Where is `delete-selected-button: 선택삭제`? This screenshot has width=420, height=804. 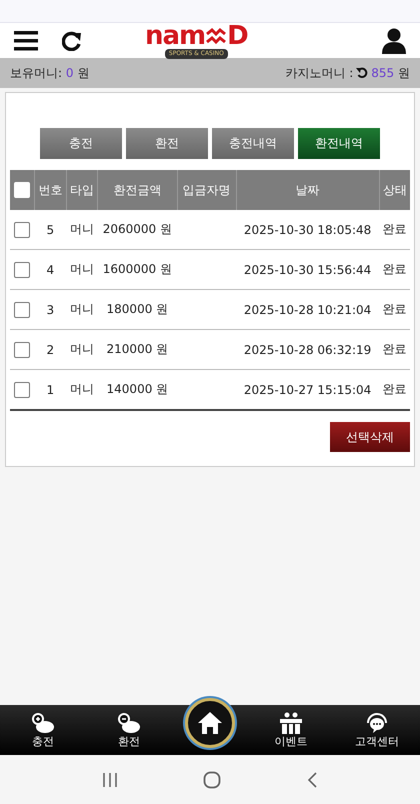 delete-selected-button: 선택삭제 is located at coordinates (370, 437).